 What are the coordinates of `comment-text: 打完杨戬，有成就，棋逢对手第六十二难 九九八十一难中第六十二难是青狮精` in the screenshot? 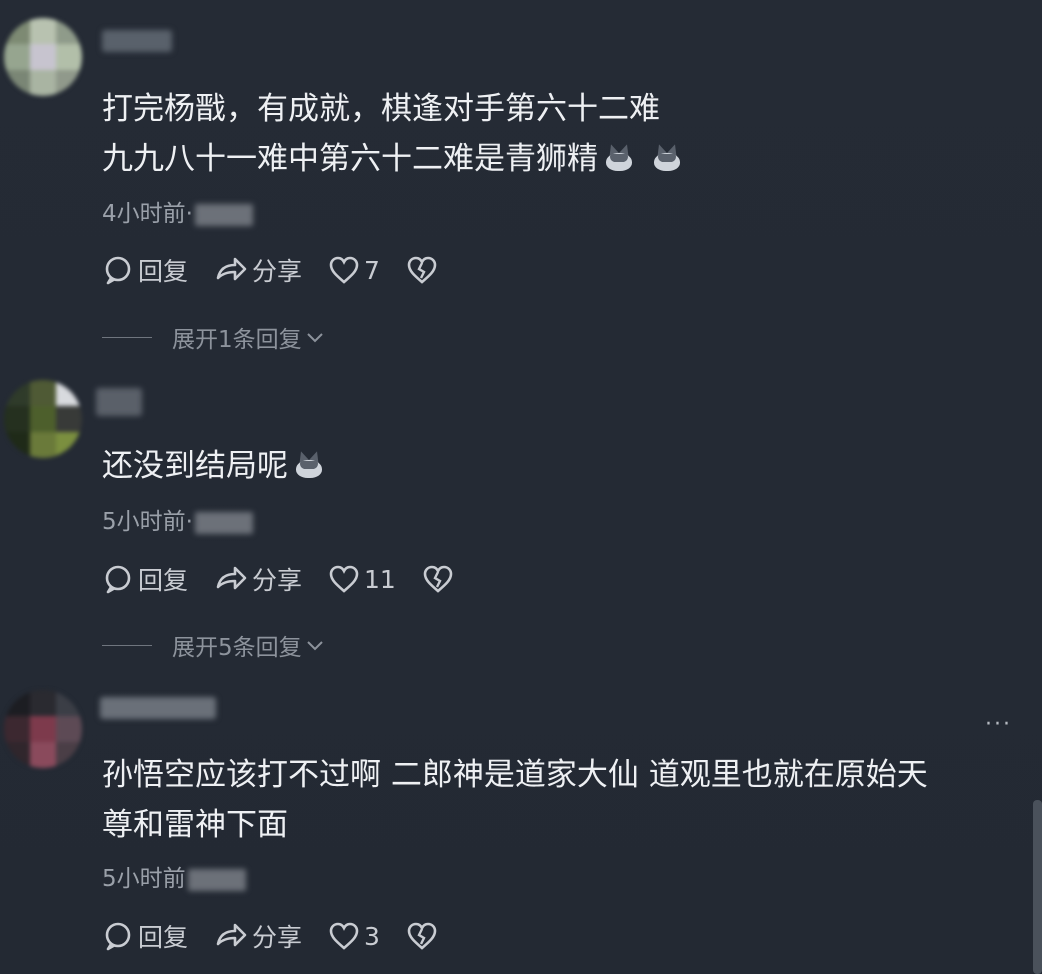 It's located at (392, 134).